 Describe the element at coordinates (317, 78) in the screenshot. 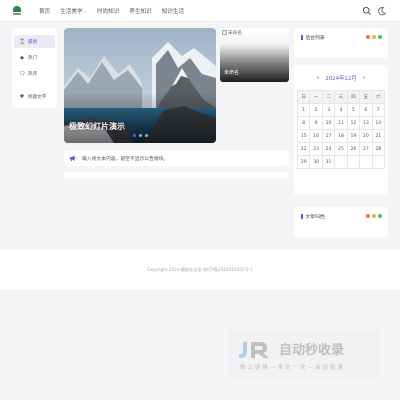

I see `calendar-prev-button: «` at that location.